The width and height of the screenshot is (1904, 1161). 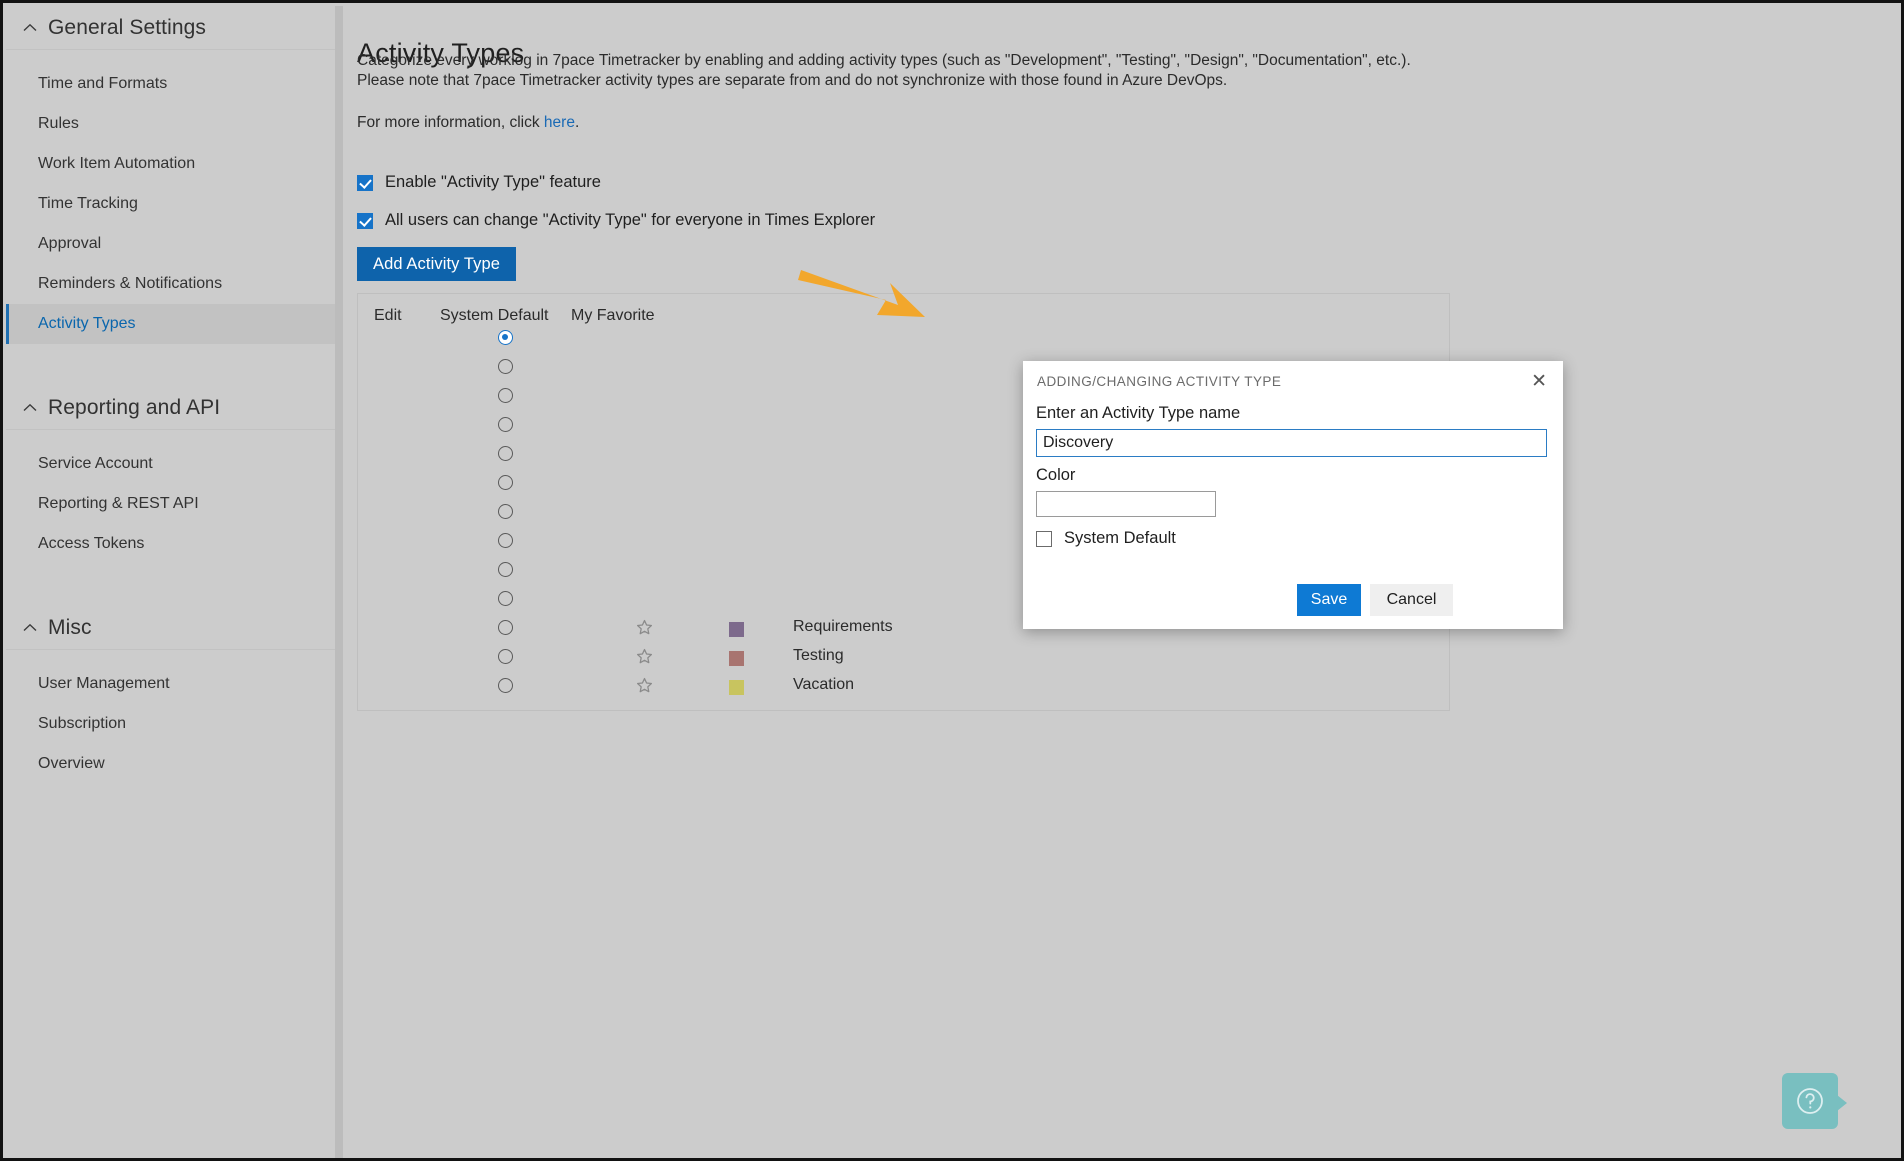 What do you see at coordinates (388, 315) in the screenshot?
I see `column-header-edit: Edit` at bounding box center [388, 315].